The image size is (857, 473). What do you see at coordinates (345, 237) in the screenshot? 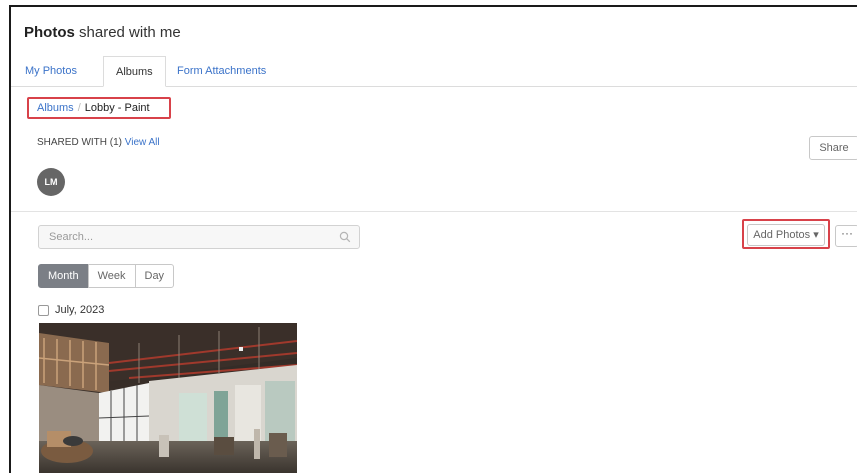
I see `search-icon` at bounding box center [345, 237].